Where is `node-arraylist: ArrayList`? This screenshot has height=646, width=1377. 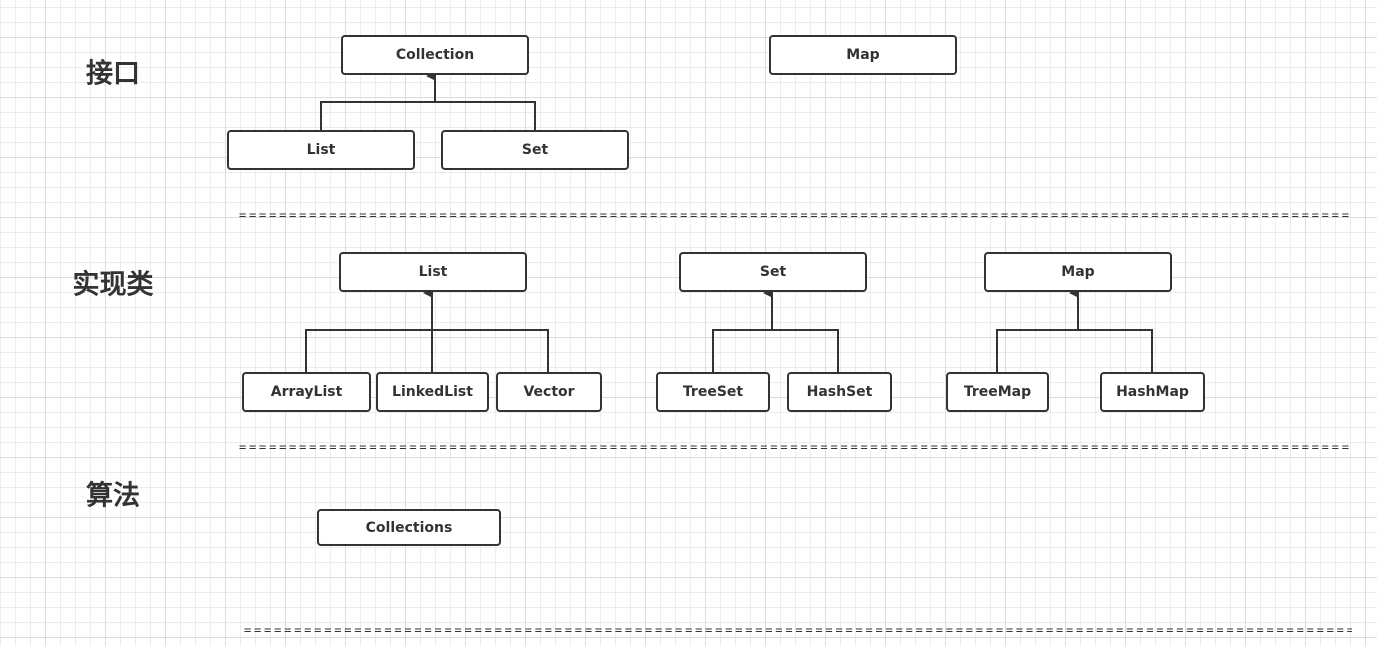
node-arraylist: ArrayList is located at coordinates (306, 392).